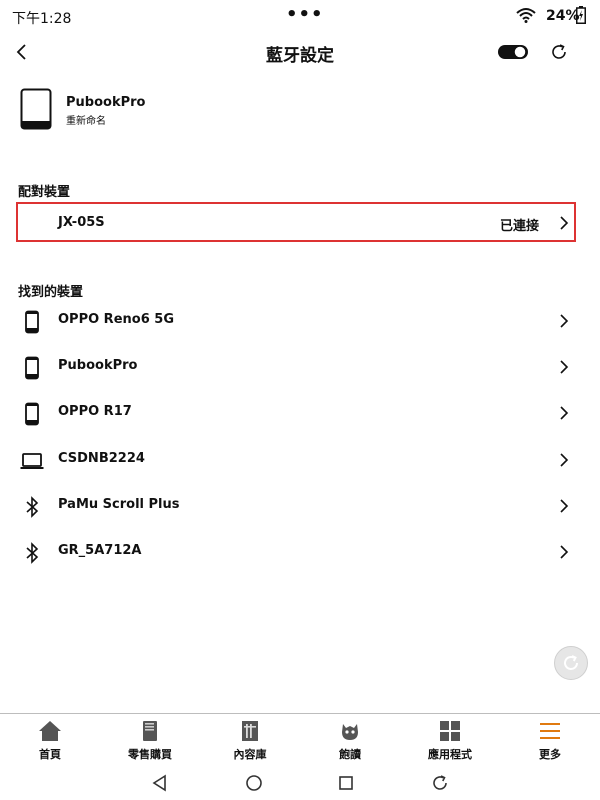 The image size is (600, 800). Describe the element at coordinates (300, 460) in the screenshot. I see `device-row: CSDNB2224` at that location.